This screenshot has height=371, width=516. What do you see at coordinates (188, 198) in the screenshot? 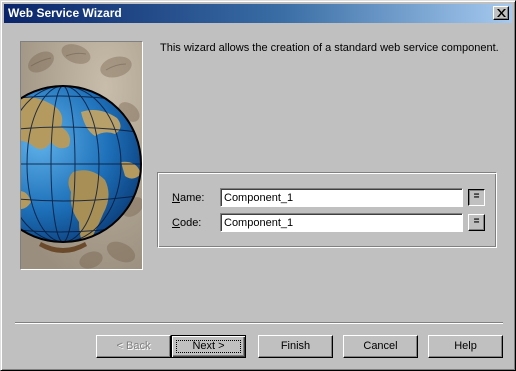
I see `name-label: Name:` at bounding box center [188, 198].